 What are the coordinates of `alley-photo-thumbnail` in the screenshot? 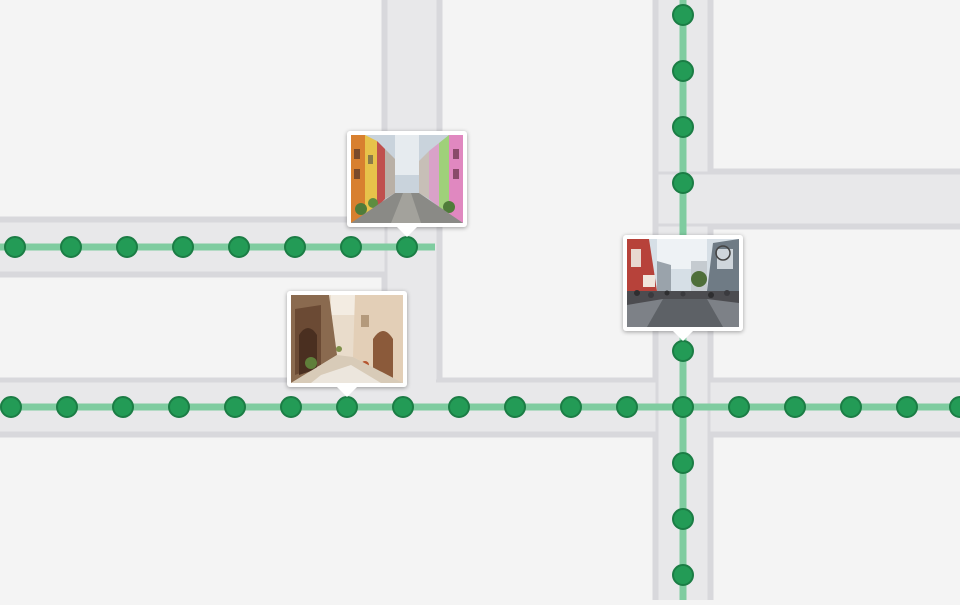 It's located at (347, 339).